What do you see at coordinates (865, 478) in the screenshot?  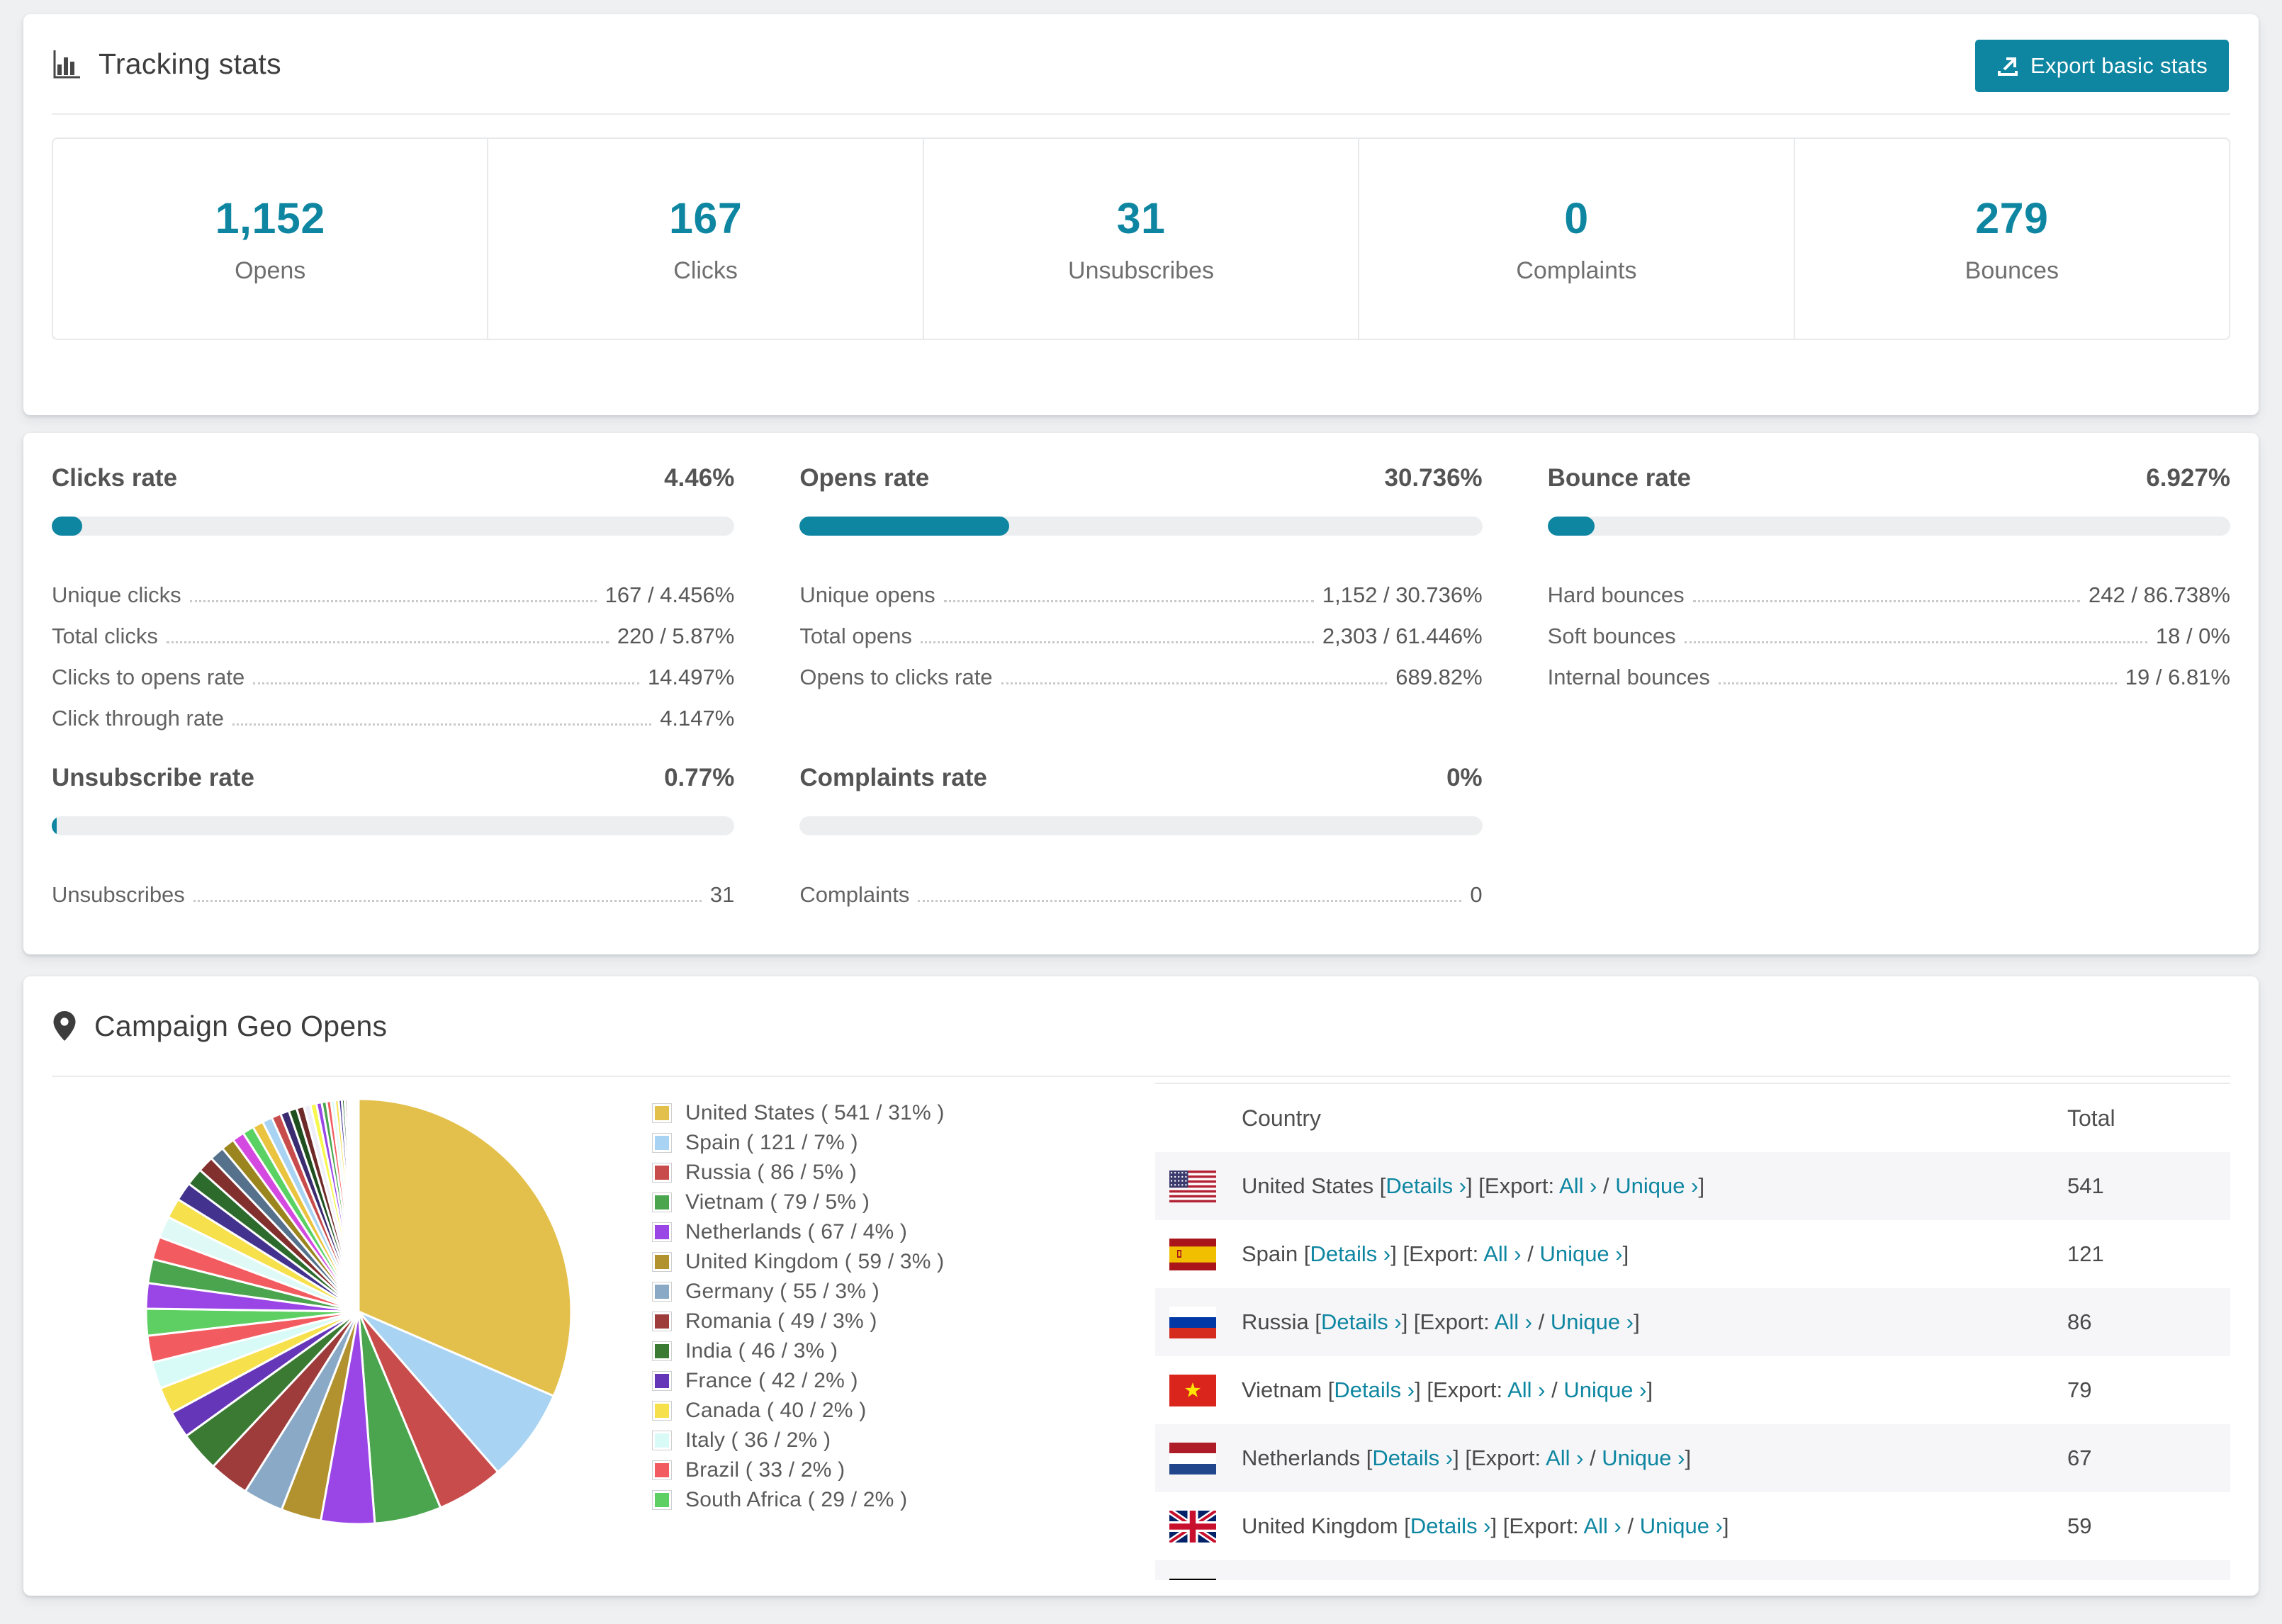 I see `rate-title: Opens rate` at bounding box center [865, 478].